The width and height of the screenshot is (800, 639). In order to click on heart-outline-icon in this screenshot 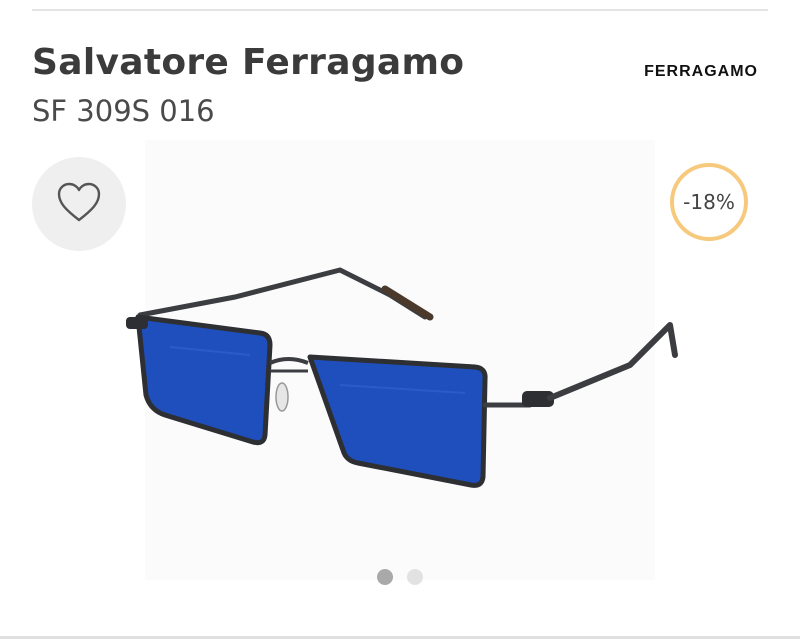, I will do `click(79, 204)`.